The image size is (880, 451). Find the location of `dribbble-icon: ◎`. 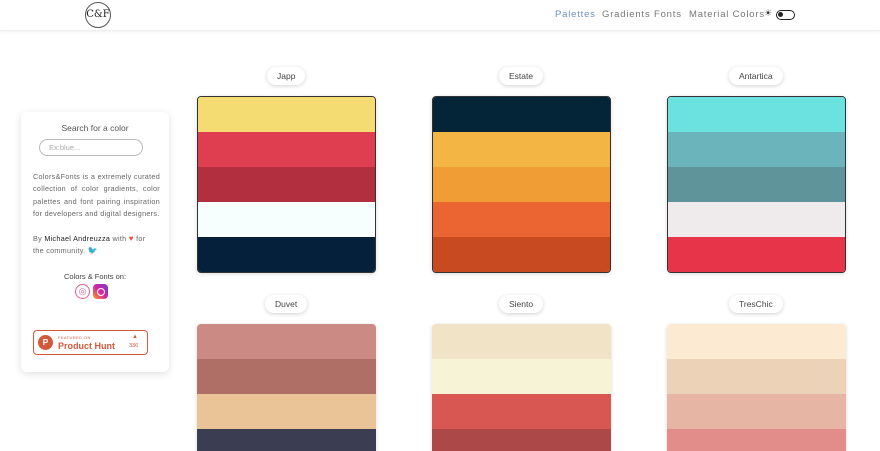

dribbble-icon: ◎ is located at coordinates (82, 291).